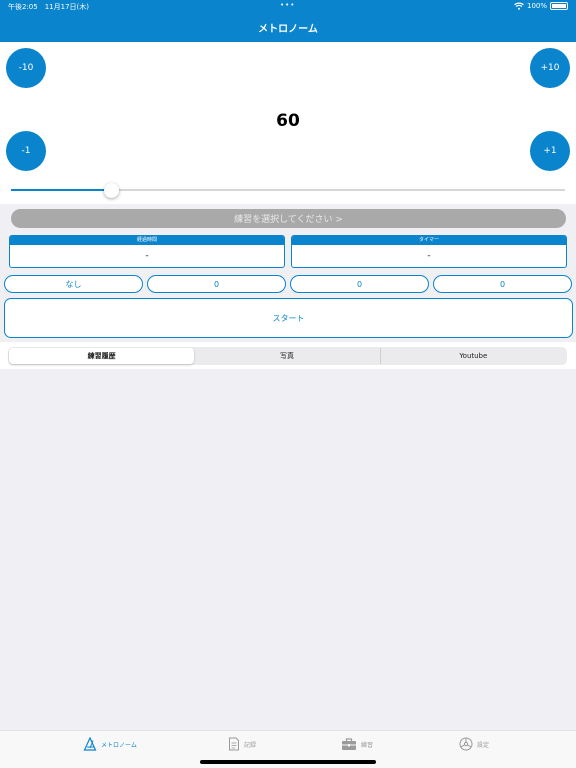 The height and width of the screenshot is (768, 576). Describe the element at coordinates (234, 744) in the screenshot. I see `document-icon` at that location.